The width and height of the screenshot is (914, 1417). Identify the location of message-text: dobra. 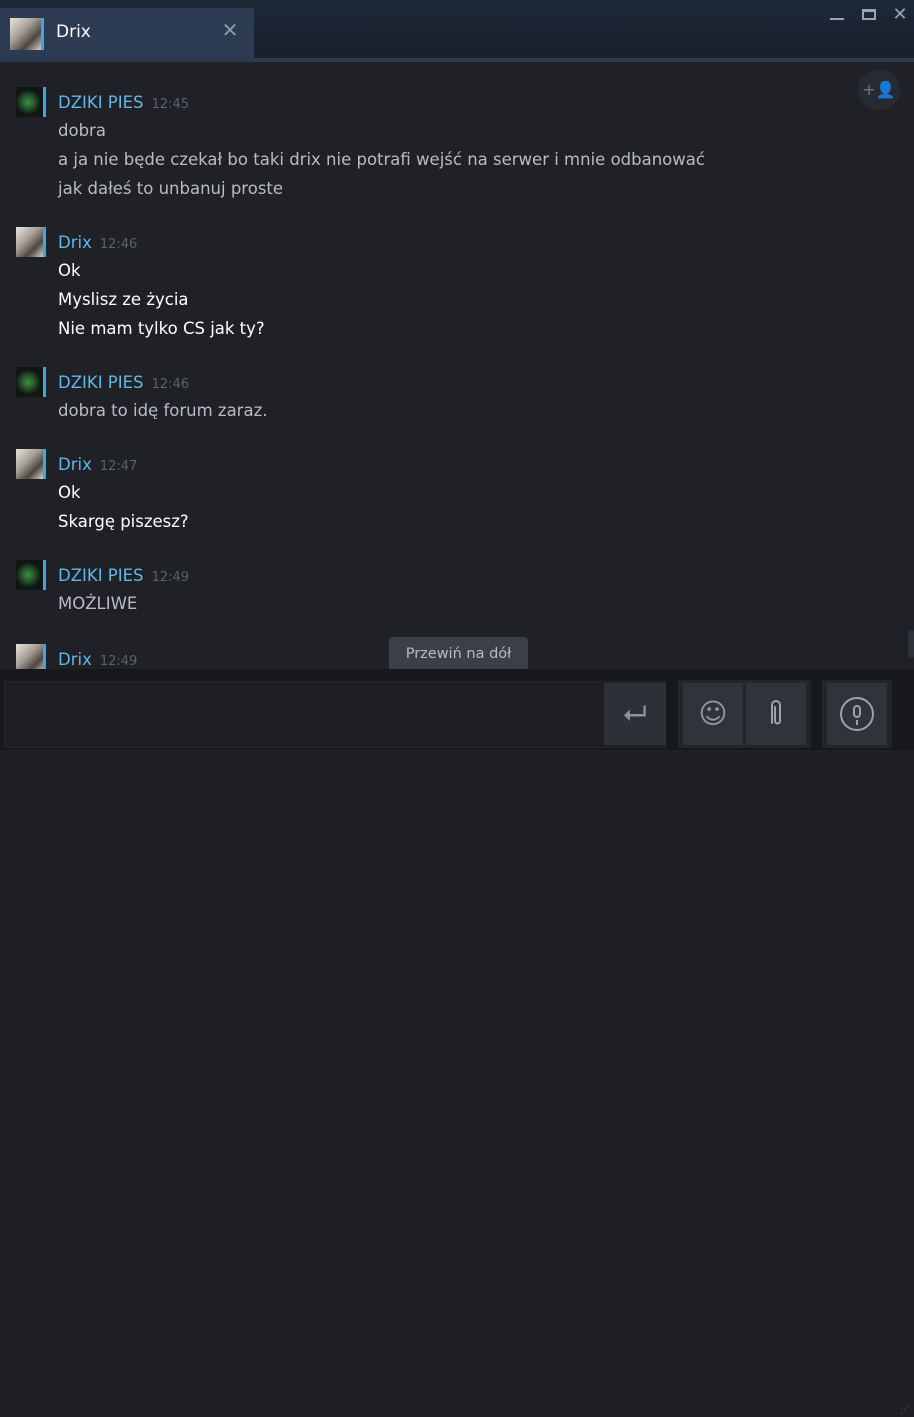
(82, 130).